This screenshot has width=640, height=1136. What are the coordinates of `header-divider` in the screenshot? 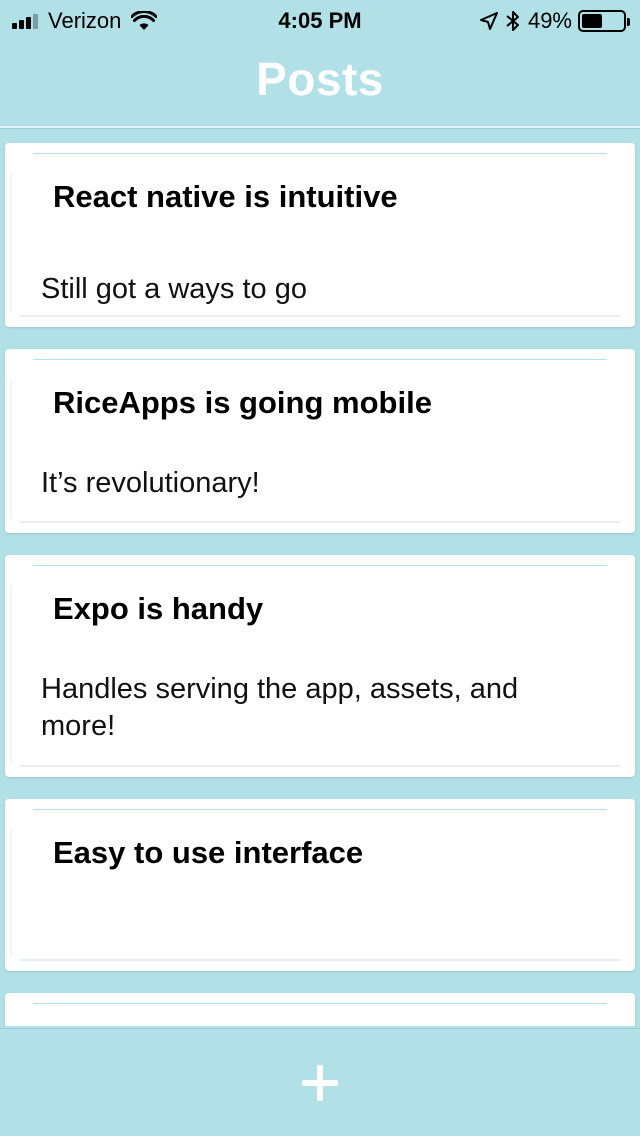 It's located at (320, 127).